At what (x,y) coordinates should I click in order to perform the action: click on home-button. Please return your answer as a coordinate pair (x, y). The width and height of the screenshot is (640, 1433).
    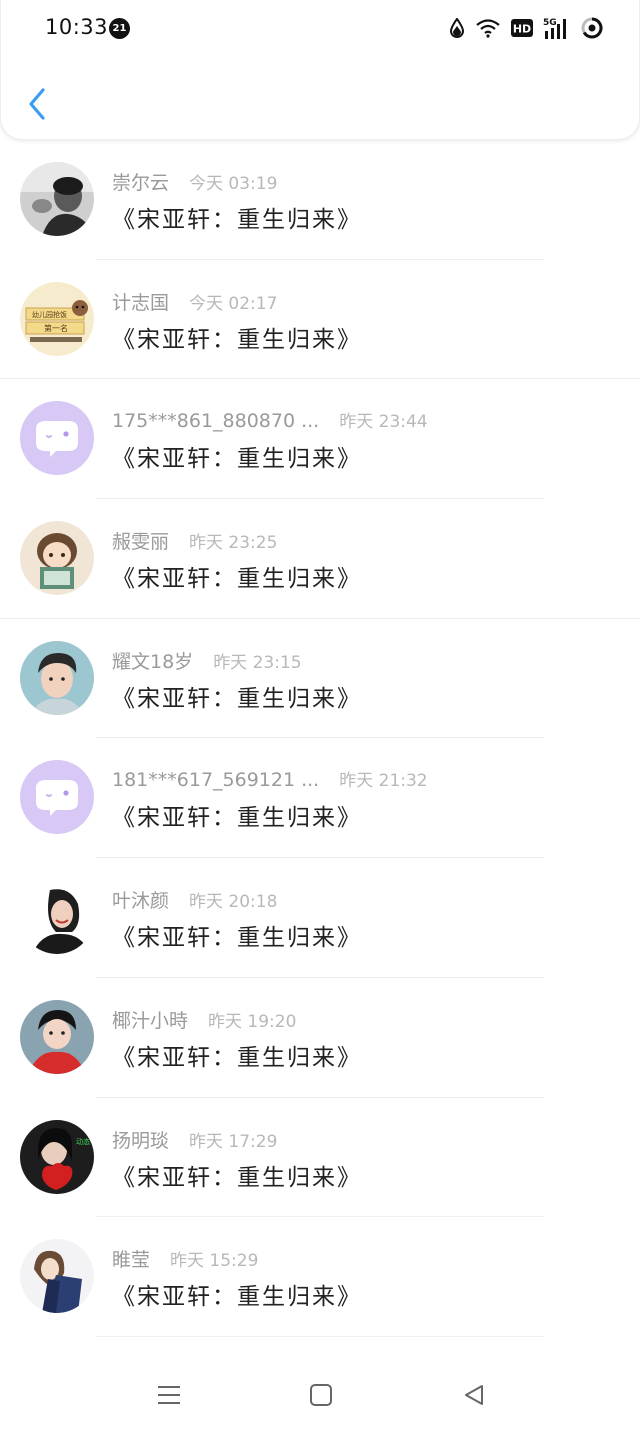
    Looking at the image, I should click on (321, 1395).